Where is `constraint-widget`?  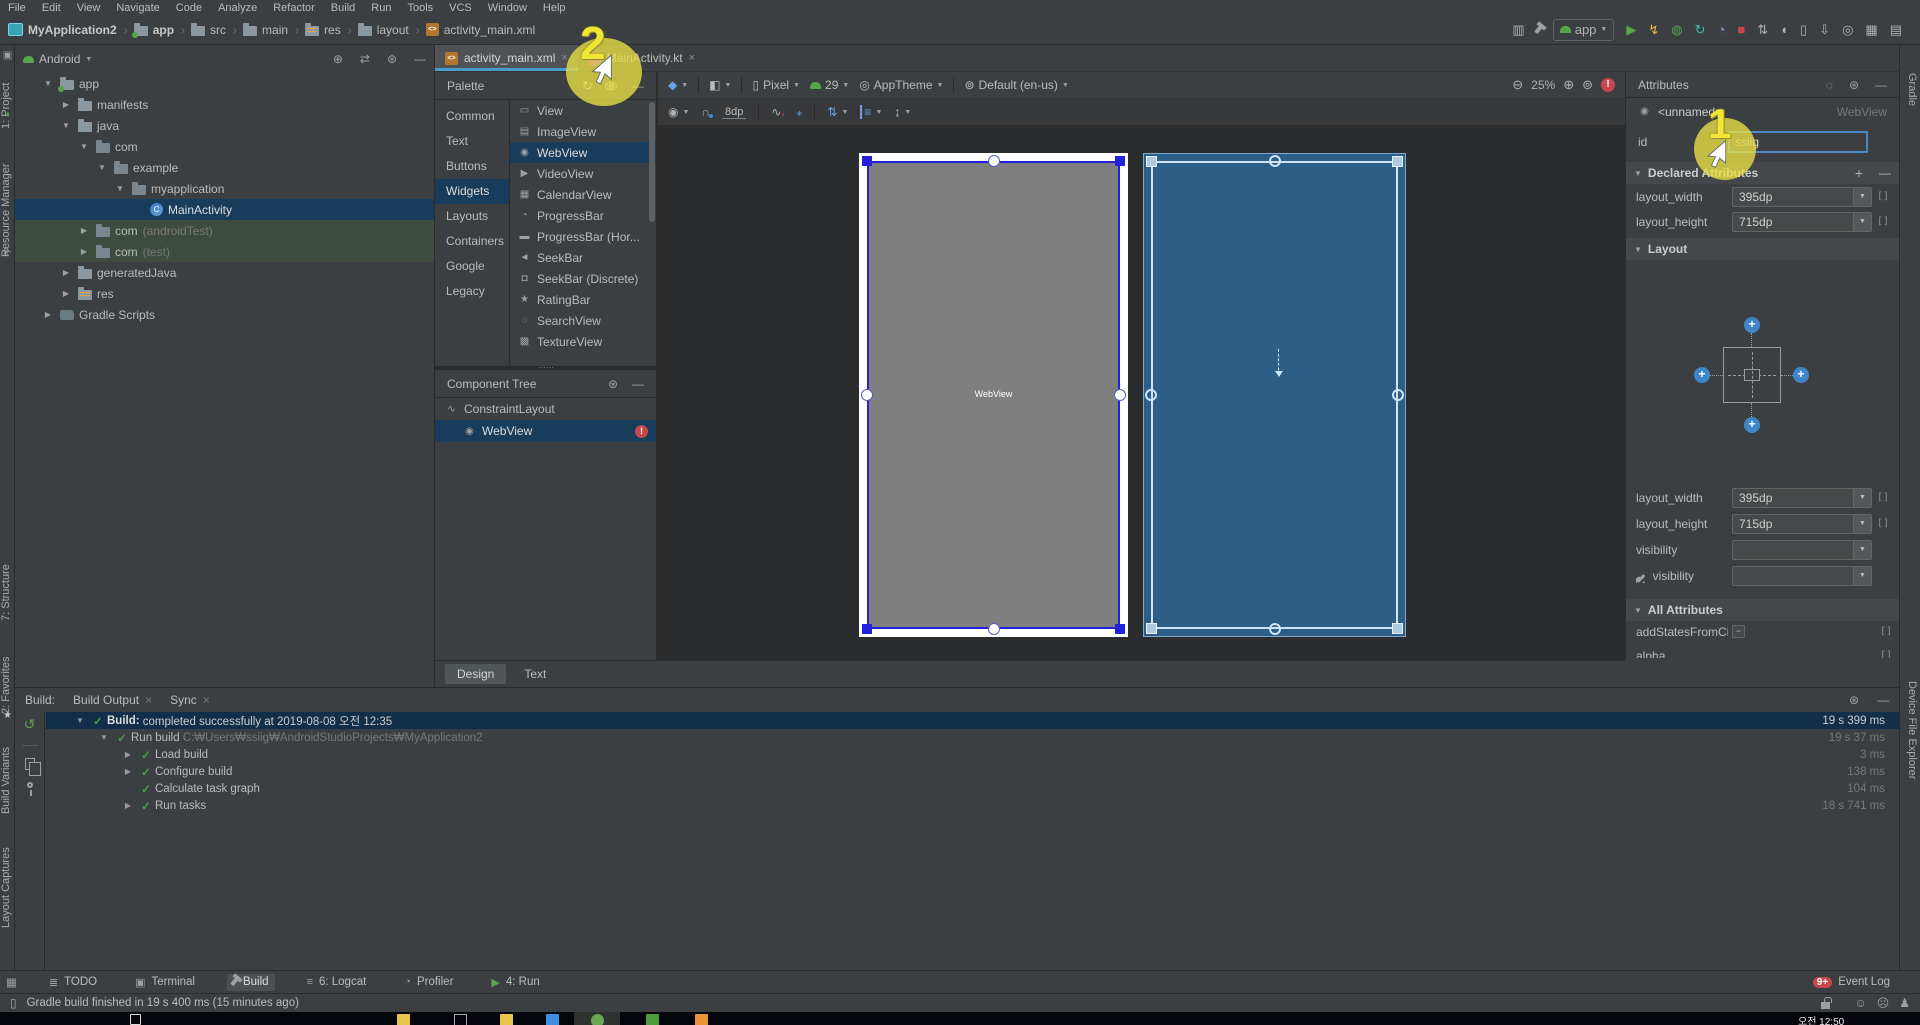
constraint-widget is located at coordinates (1752, 375).